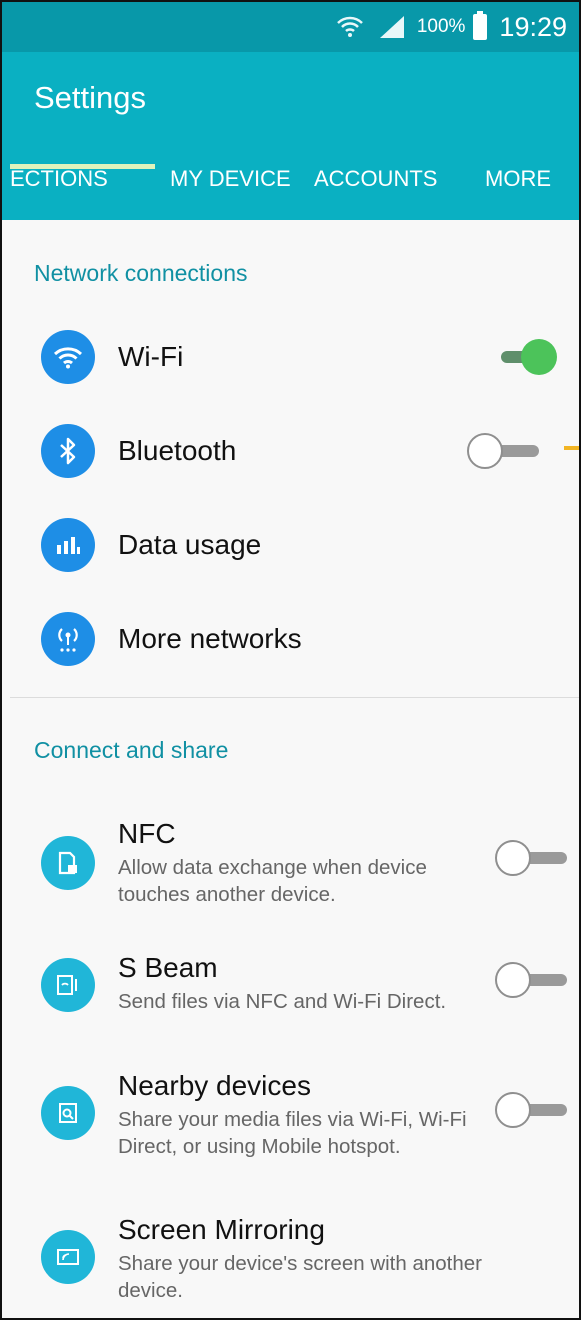 The width and height of the screenshot is (581, 1320). Describe the element at coordinates (68, 1257) in the screenshot. I see `screen-mirroring-icon` at that location.